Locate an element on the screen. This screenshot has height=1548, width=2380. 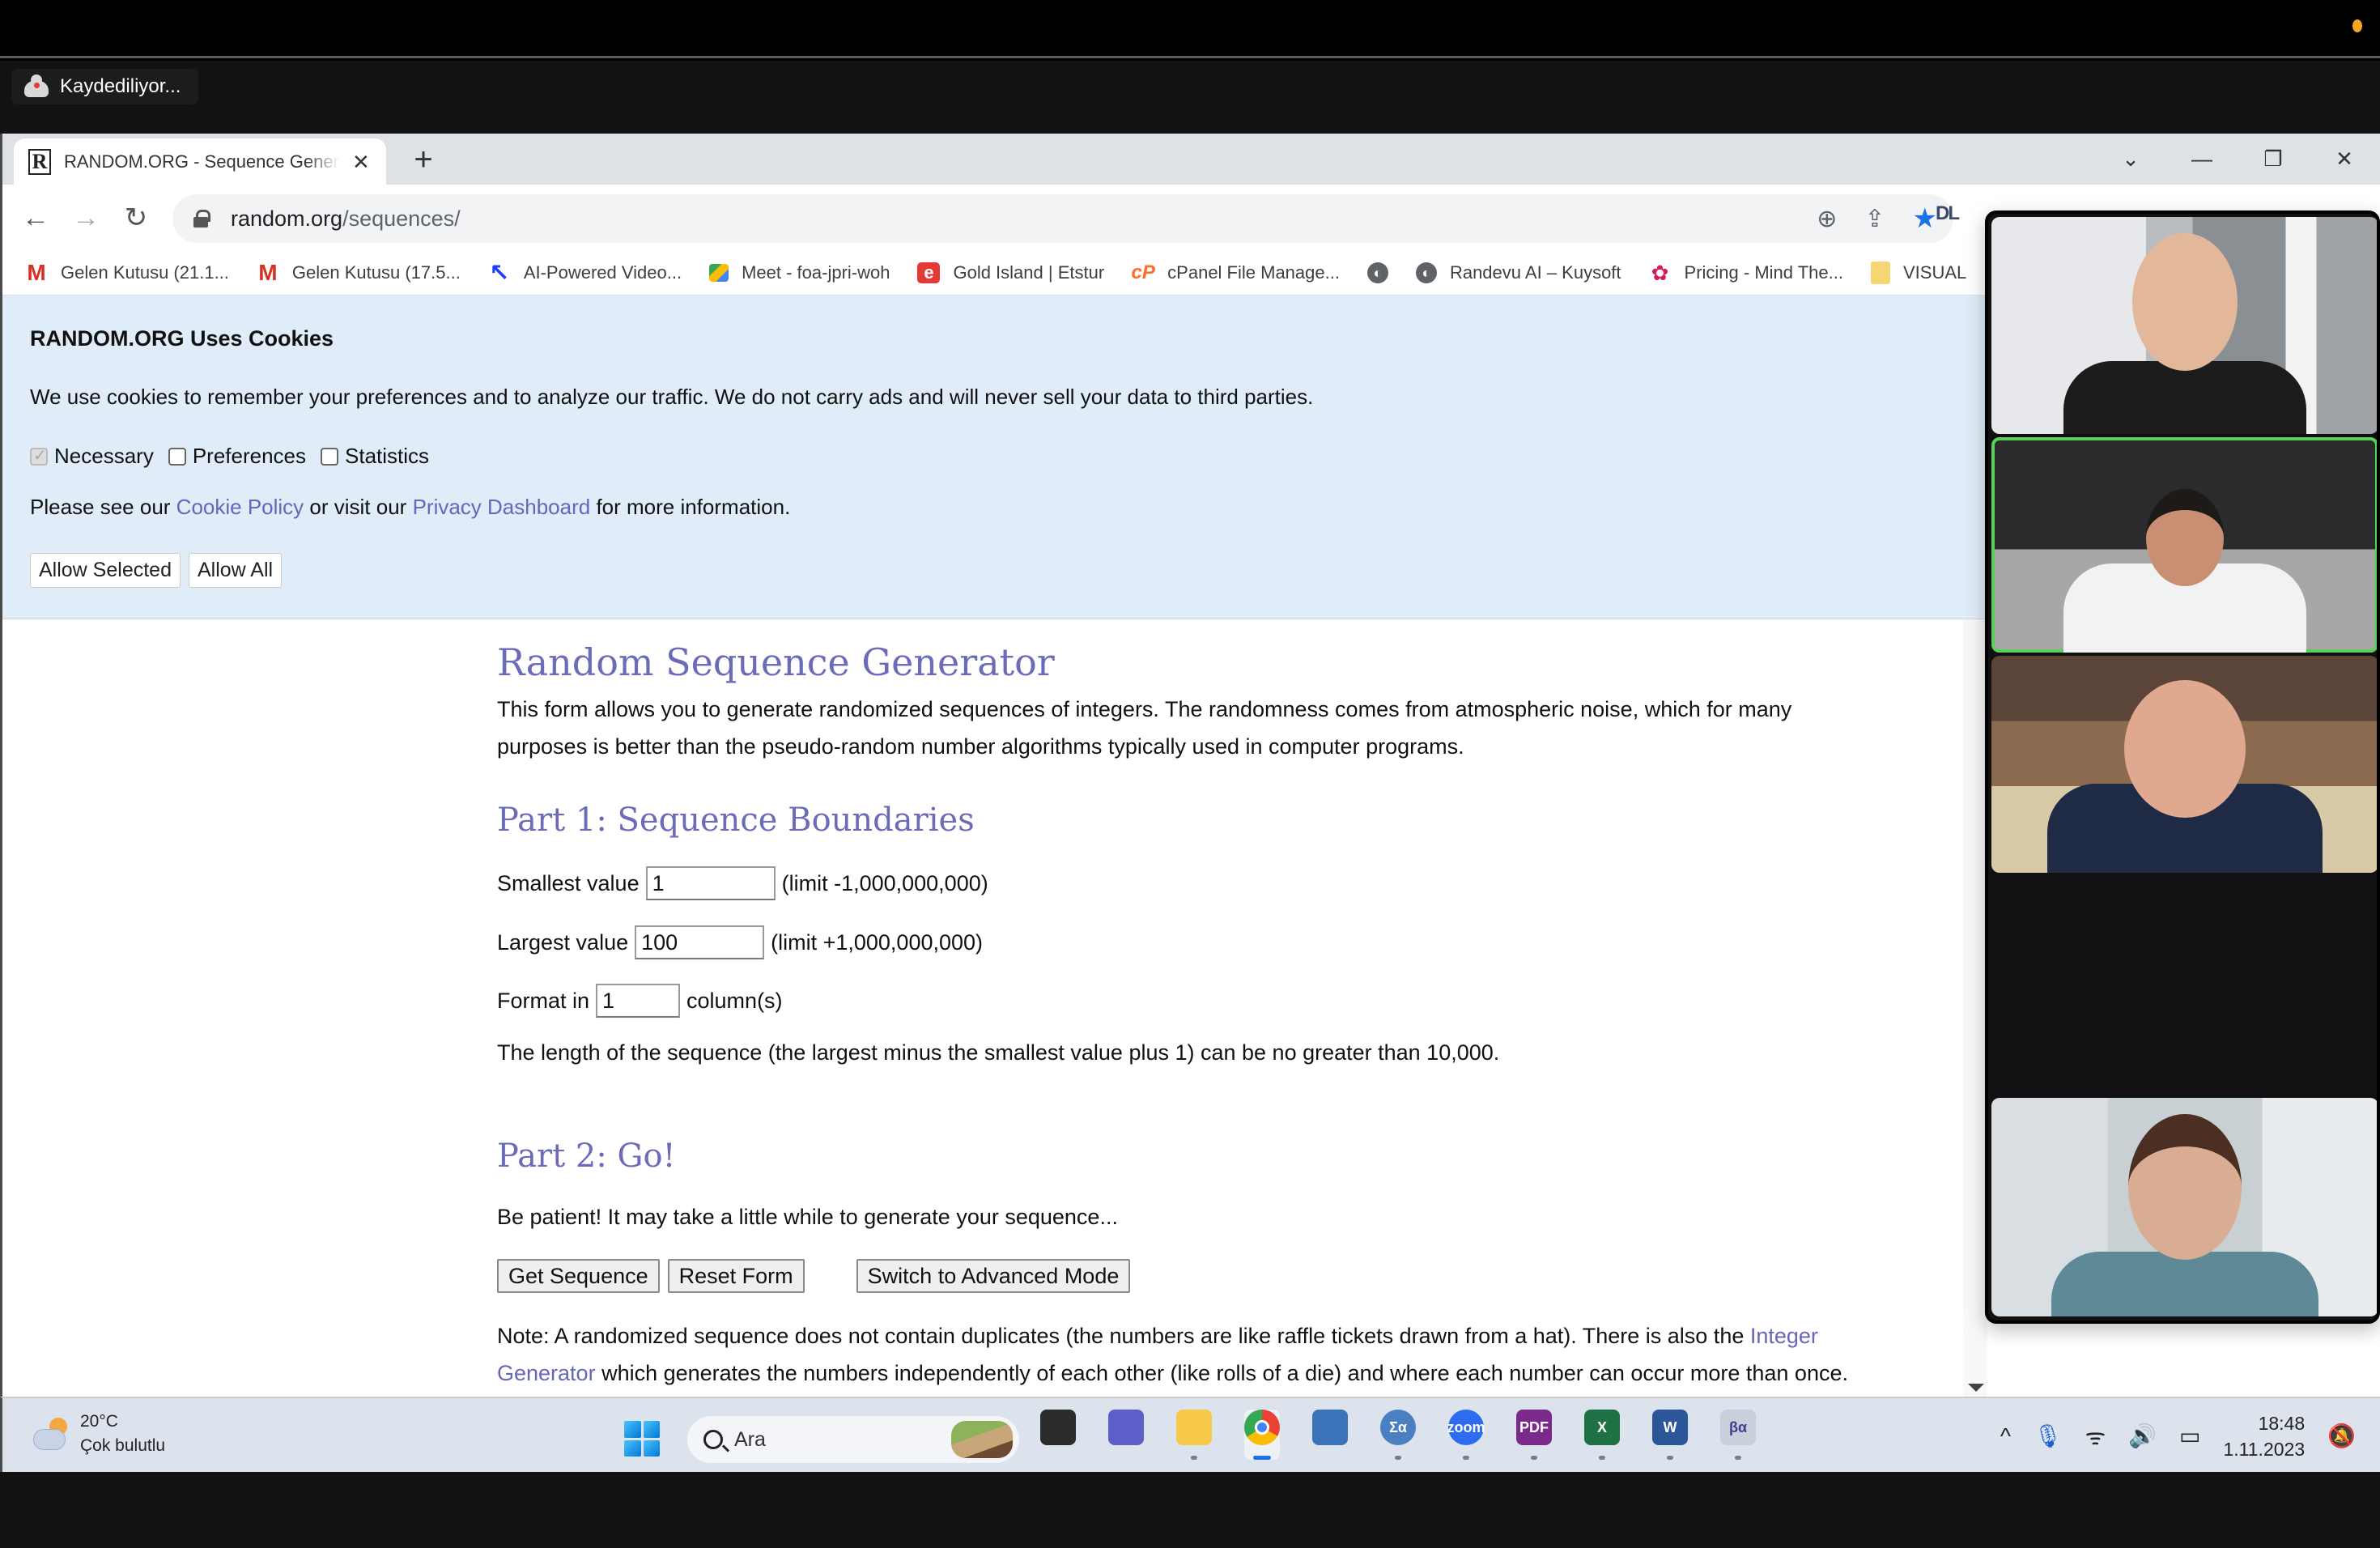
preferences-label: Preferences is located at coordinates (250, 456).